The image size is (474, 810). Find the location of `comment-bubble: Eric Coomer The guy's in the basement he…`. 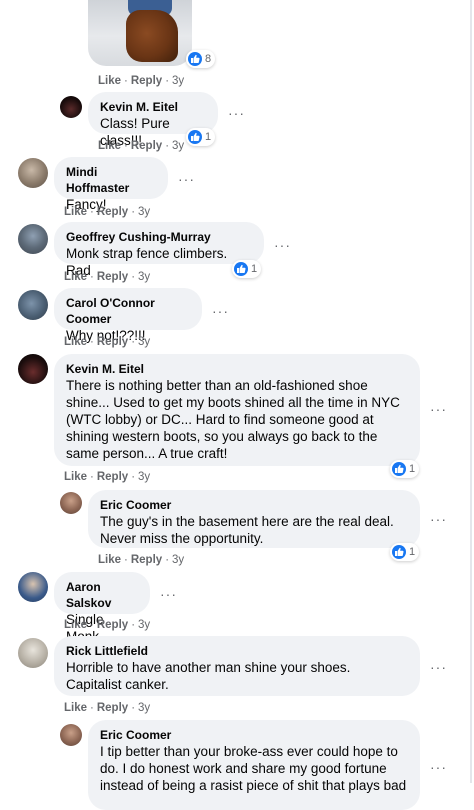

comment-bubble: Eric Coomer The guy's in the basement he… is located at coordinates (254, 519).